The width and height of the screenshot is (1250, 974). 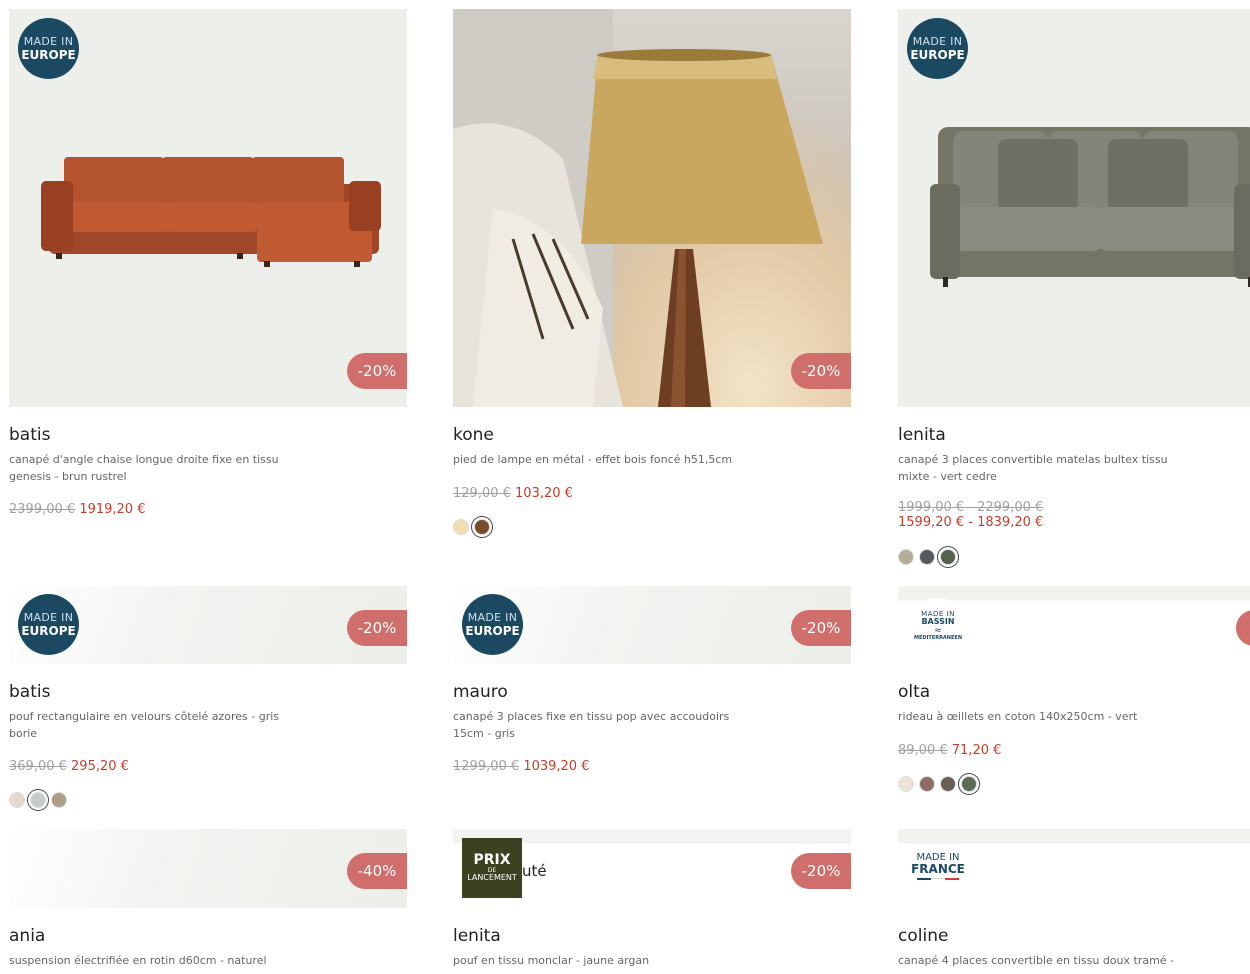 I want to click on badge-line: FRANCE, so click(x=938, y=869).